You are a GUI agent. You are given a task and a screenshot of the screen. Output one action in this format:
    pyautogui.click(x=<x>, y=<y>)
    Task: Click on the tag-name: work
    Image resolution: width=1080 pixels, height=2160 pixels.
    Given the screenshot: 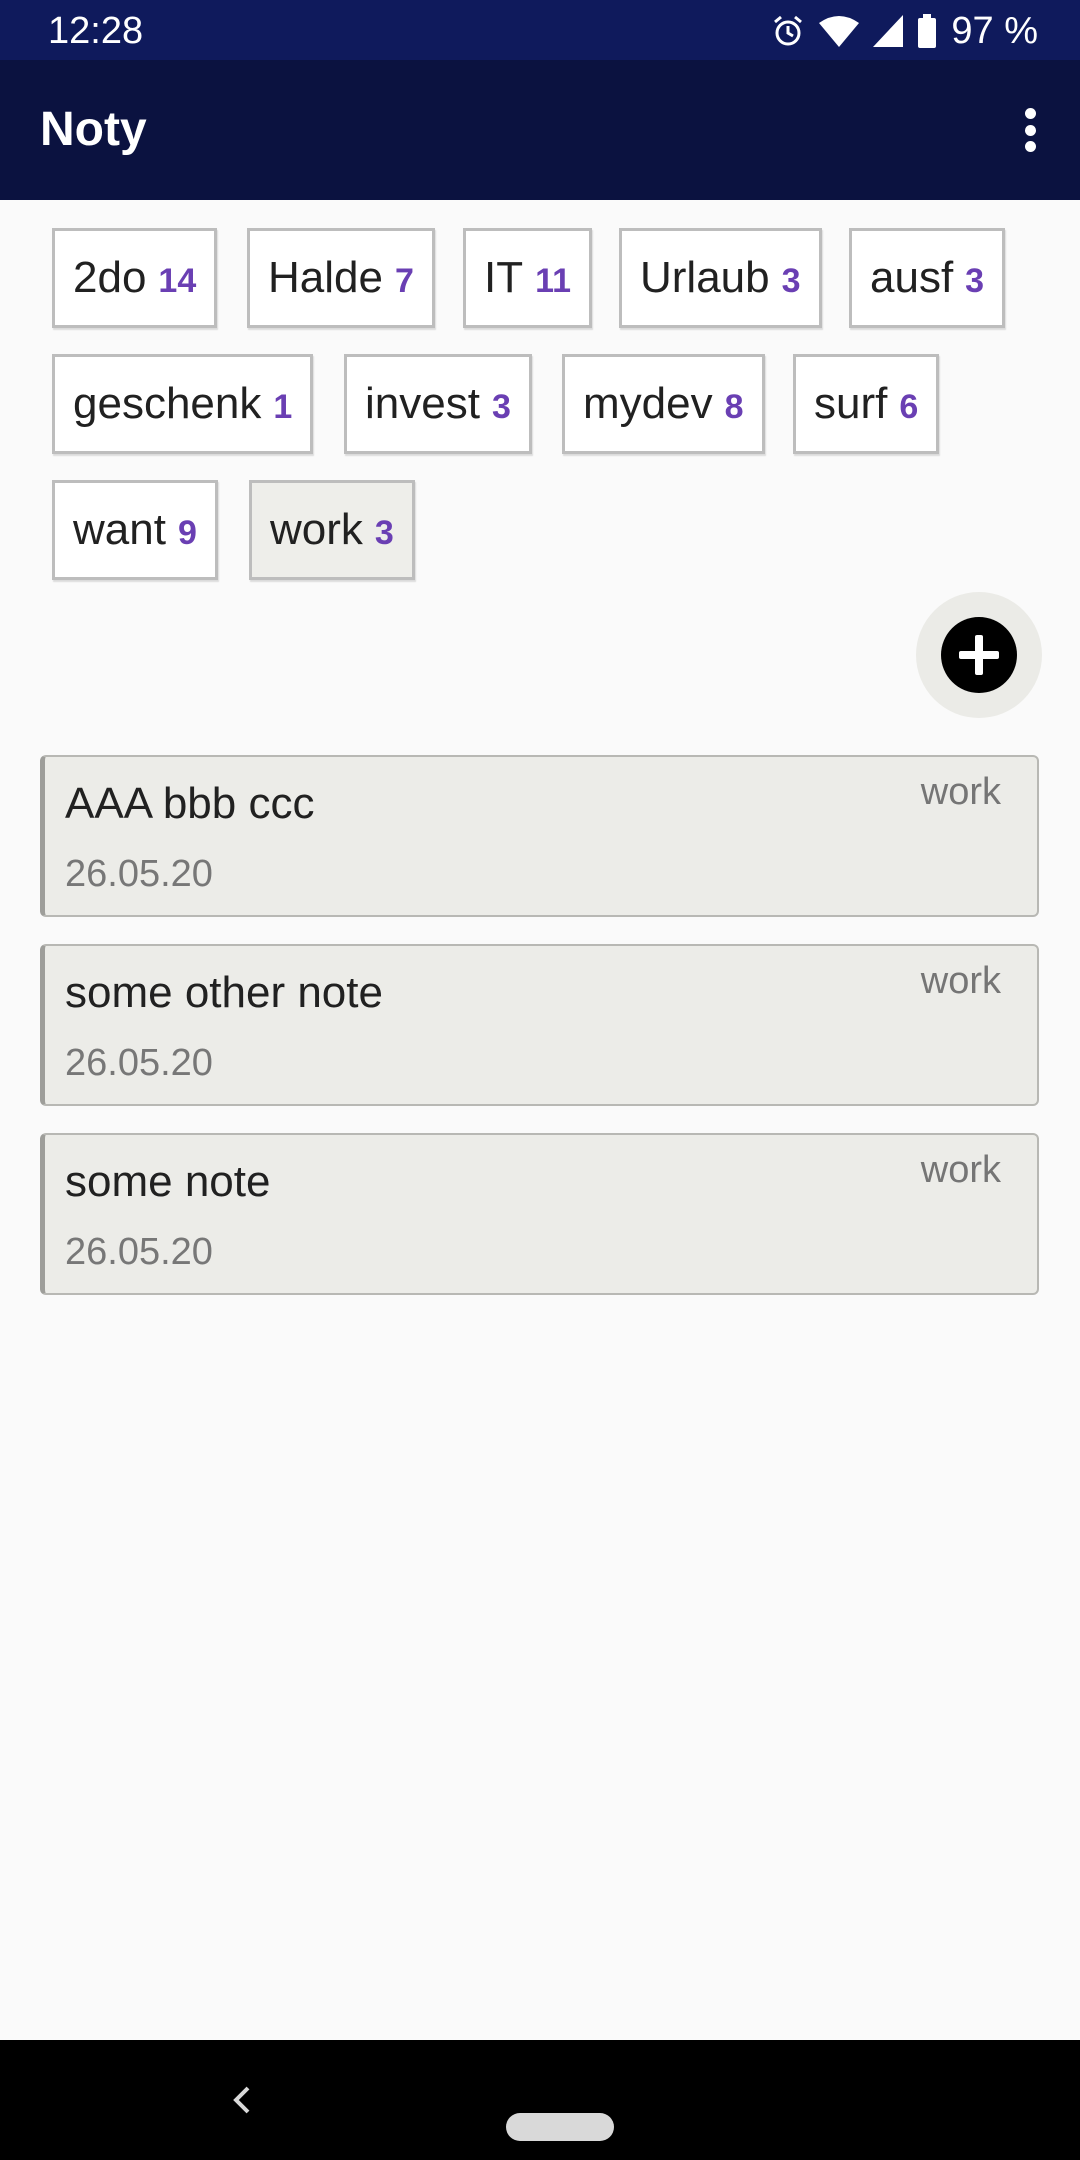 What is the action you would take?
    pyautogui.click(x=316, y=529)
    